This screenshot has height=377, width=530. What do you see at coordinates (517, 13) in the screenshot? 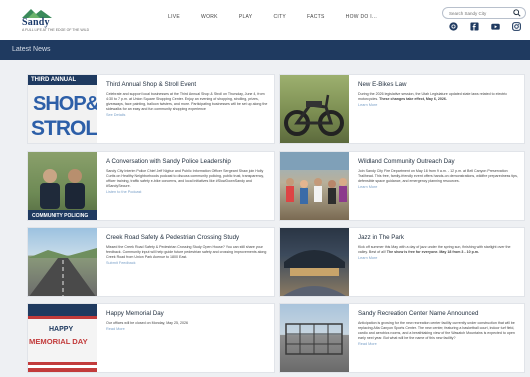
I see `search-icon` at bounding box center [517, 13].